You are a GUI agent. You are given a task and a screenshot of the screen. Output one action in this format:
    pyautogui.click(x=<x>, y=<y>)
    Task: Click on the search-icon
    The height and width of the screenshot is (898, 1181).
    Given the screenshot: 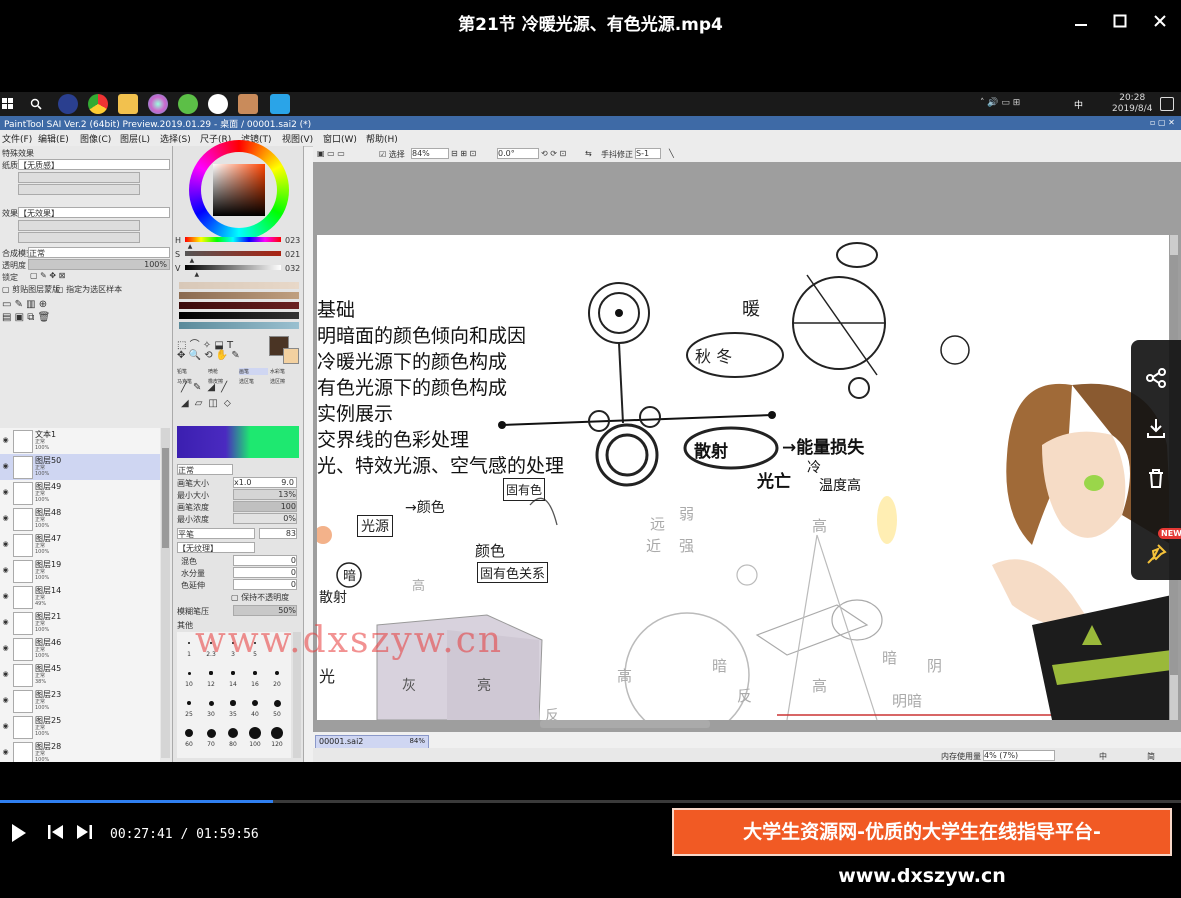 What is the action you would take?
    pyautogui.click(x=36, y=104)
    